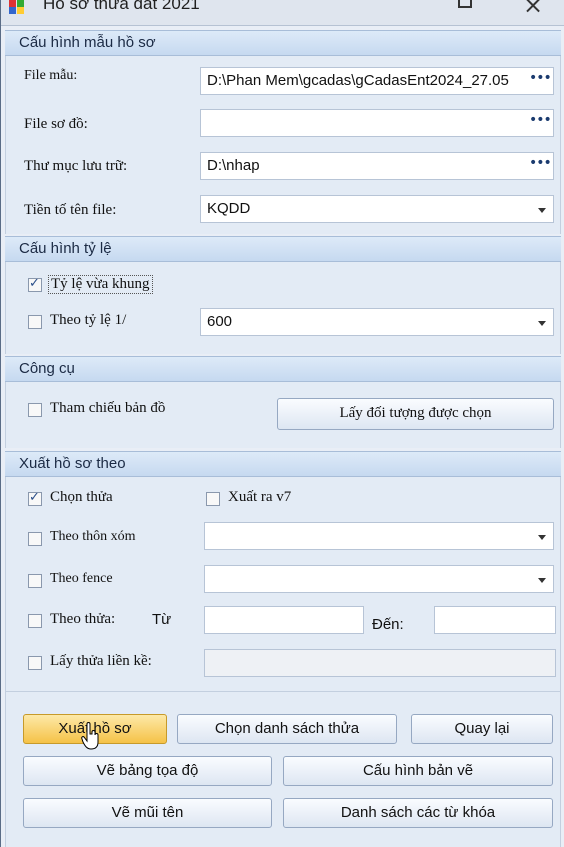  What do you see at coordinates (93, 536) in the screenshot?
I see `thon-xom-label: Theo thôn xóm` at bounding box center [93, 536].